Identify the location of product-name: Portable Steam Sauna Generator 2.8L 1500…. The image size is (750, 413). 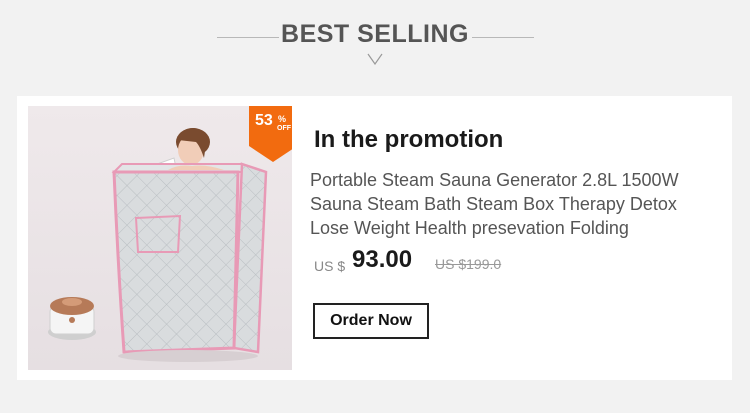
(515, 204).